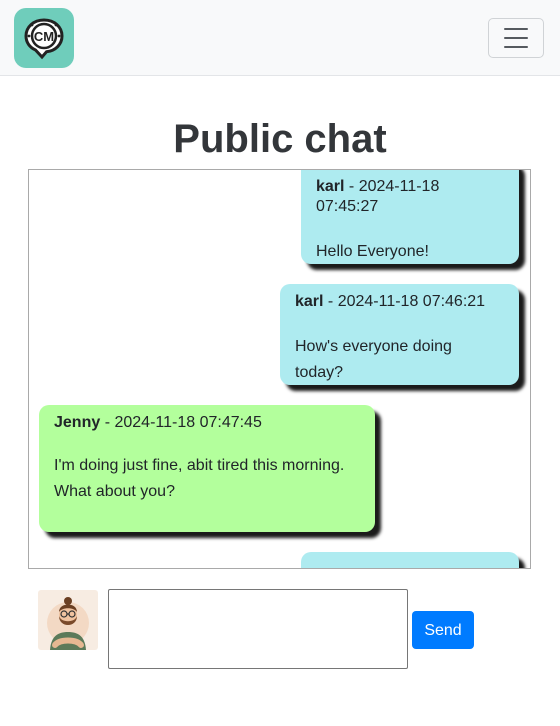 The height and width of the screenshot is (726, 560). Describe the element at coordinates (410, 197) in the screenshot. I see `message-header: karl - 2024-11-18 07:45:27` at that location.